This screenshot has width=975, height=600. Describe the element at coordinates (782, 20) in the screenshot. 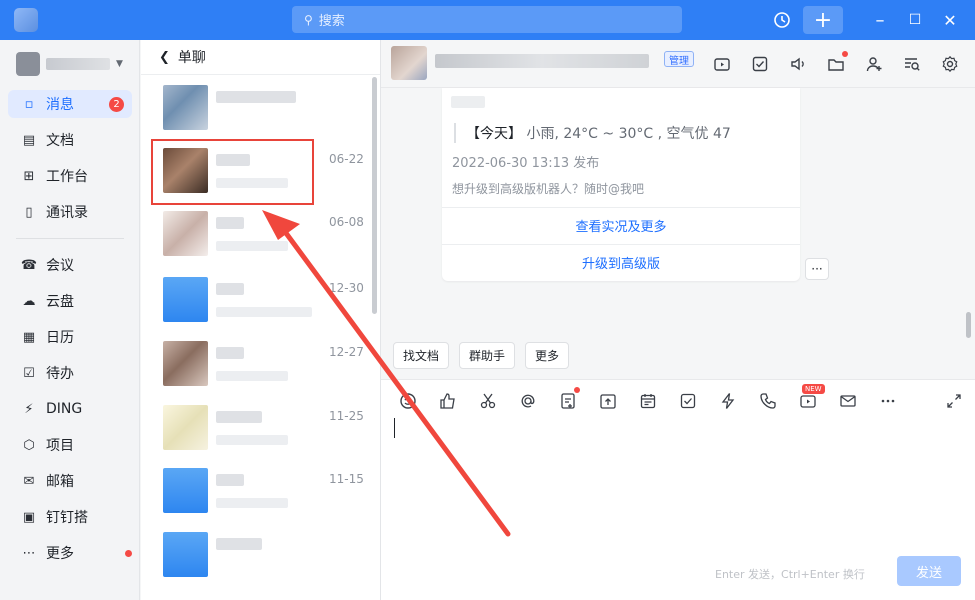

I see `history-icon` at that location.